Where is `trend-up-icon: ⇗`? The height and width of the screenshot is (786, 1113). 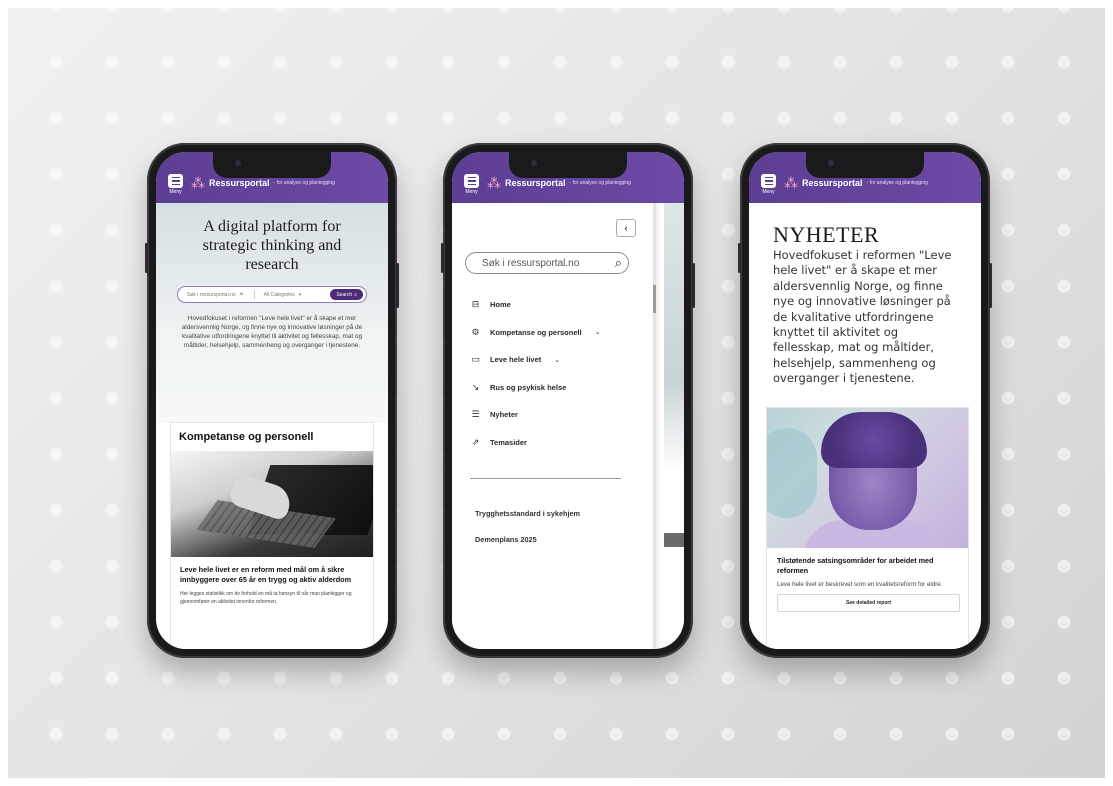 trend-up-icon: ⇗ is located at coordinates (475, 441).